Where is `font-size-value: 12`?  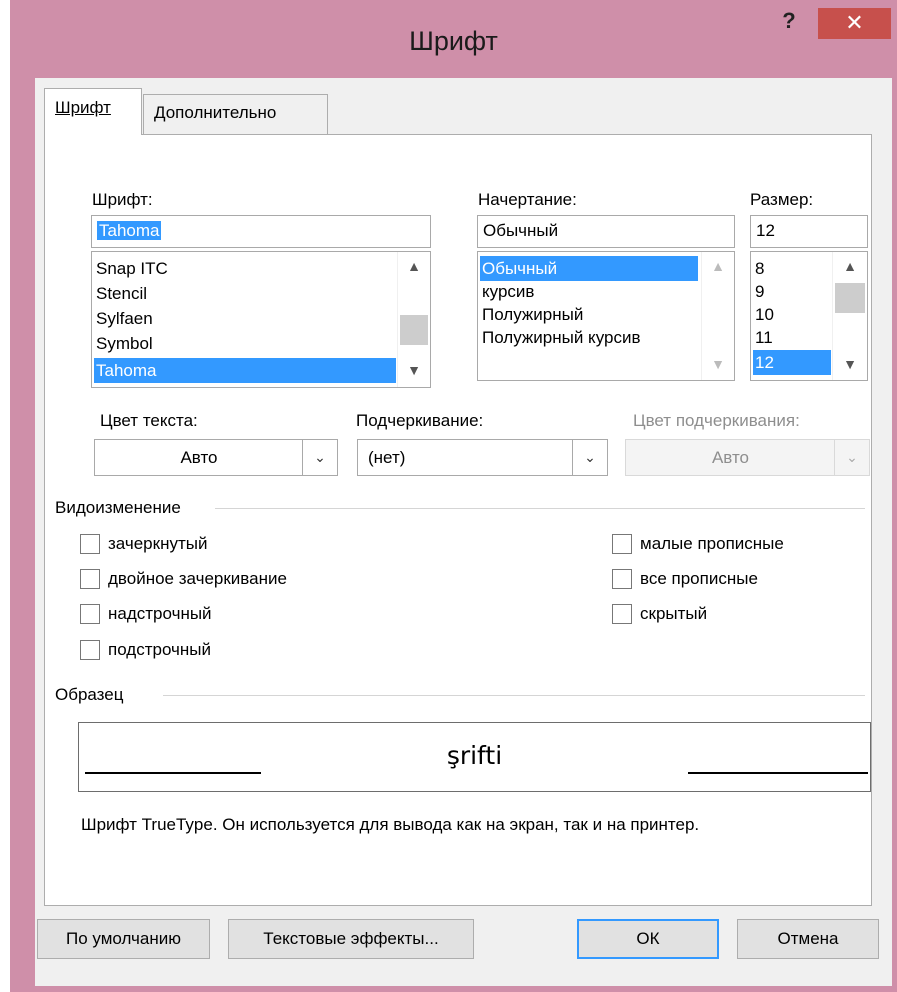 font-size-value: 12 is located at coordinates (765, 230).